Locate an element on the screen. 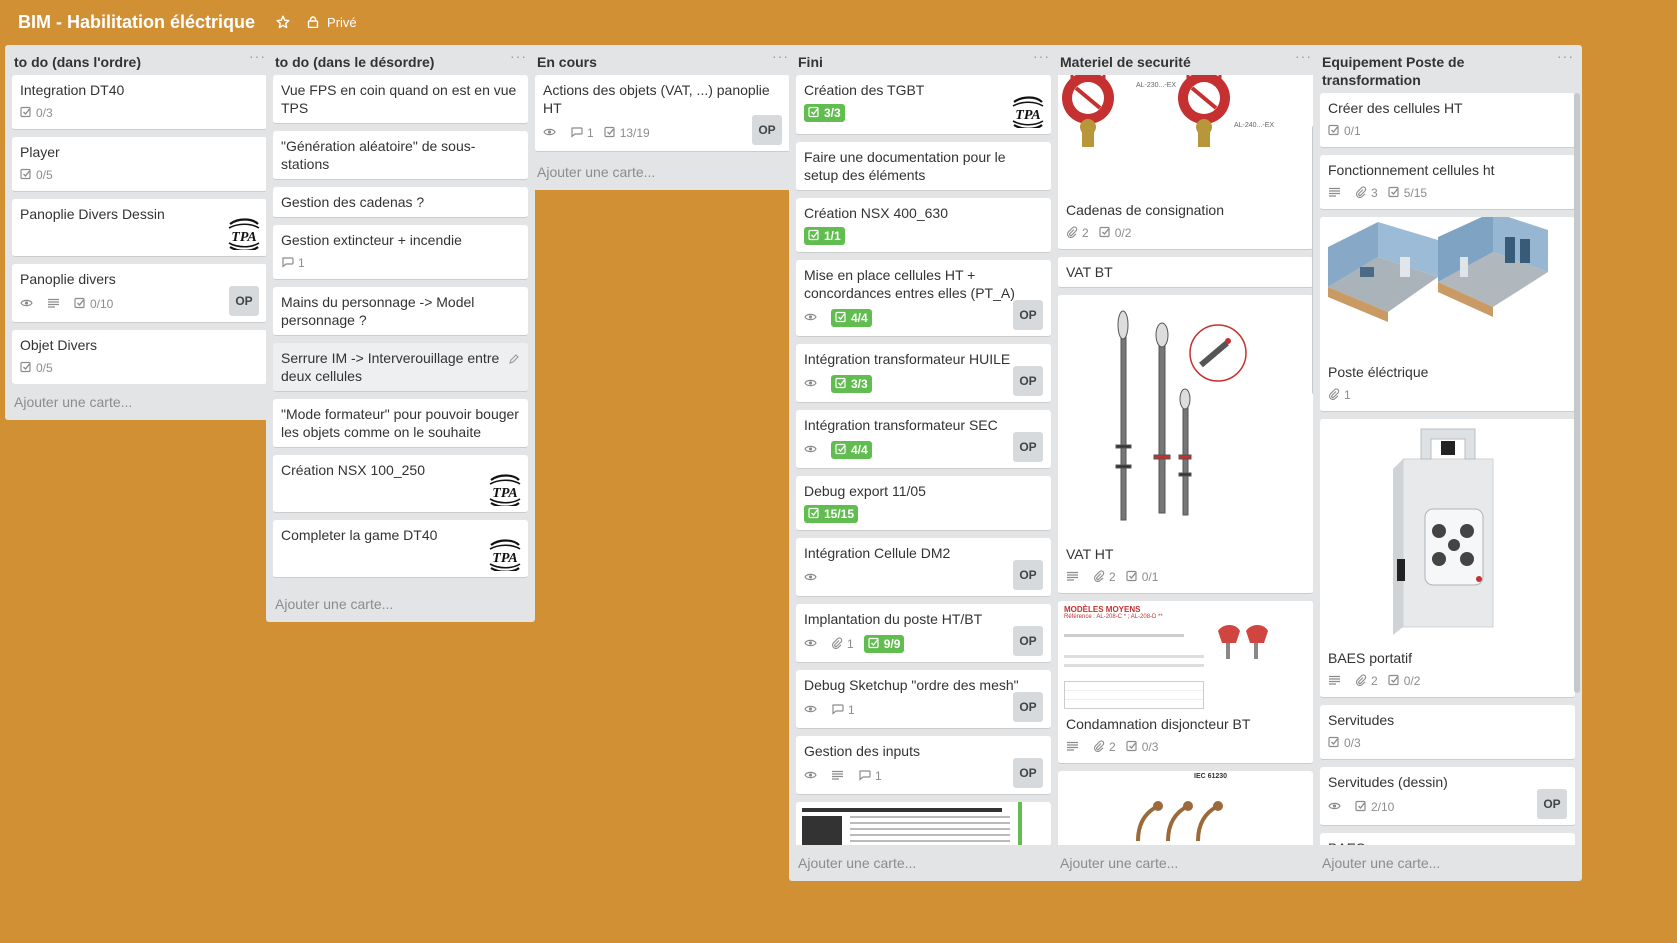 This screenshot has width=1677, height=943. card: Création des TGBT 3/3 TPA is located at coordinates (923, 105).